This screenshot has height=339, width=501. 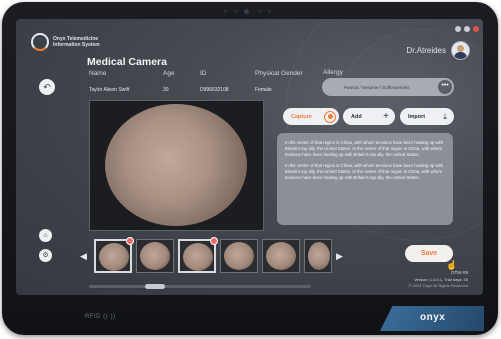 I want to click on user-name: Dr.Atreides, so click(x=426, y=50).